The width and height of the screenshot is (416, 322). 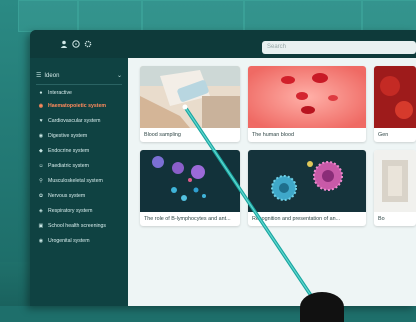 What do you see at coordinates (273, 135) in the screenshot?
I see `card-title: The human blood` at bounding box center [273, 135].